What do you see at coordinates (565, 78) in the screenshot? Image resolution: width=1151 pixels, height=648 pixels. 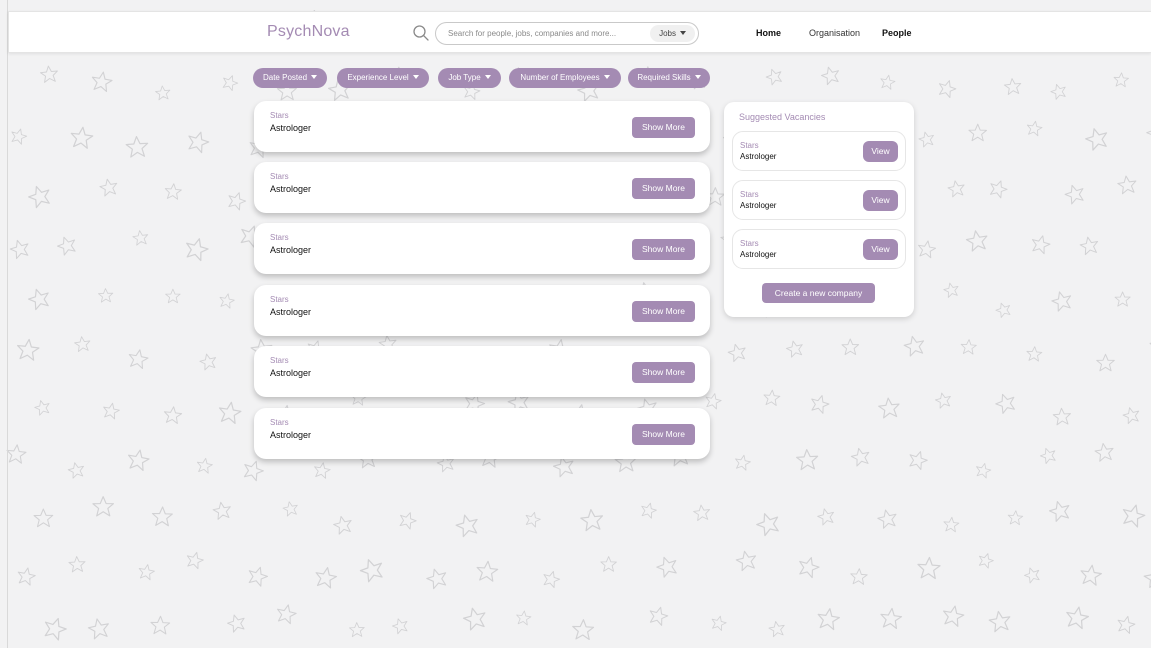 I see `filter-number-of-employees: Number of Employees` at bounding box center [565, 78].